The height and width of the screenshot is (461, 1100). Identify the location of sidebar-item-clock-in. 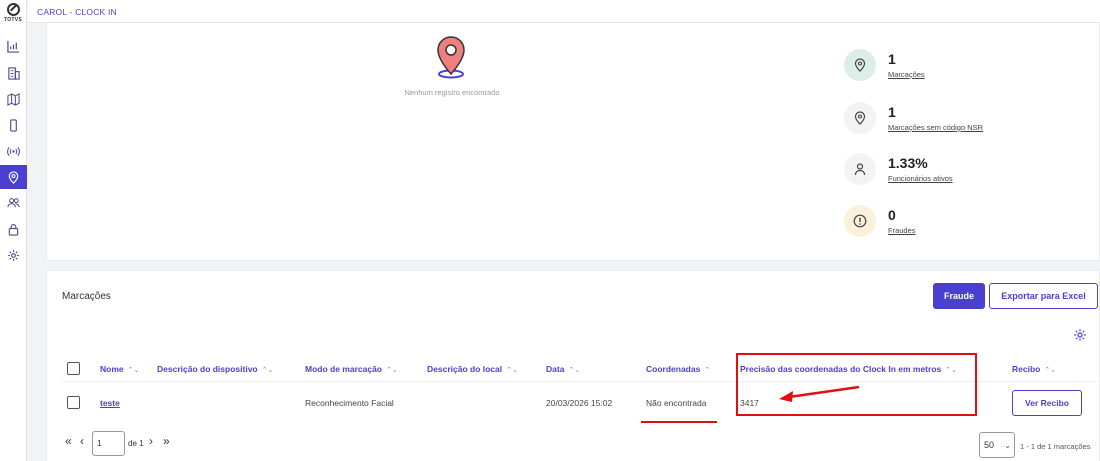
(13, 177).